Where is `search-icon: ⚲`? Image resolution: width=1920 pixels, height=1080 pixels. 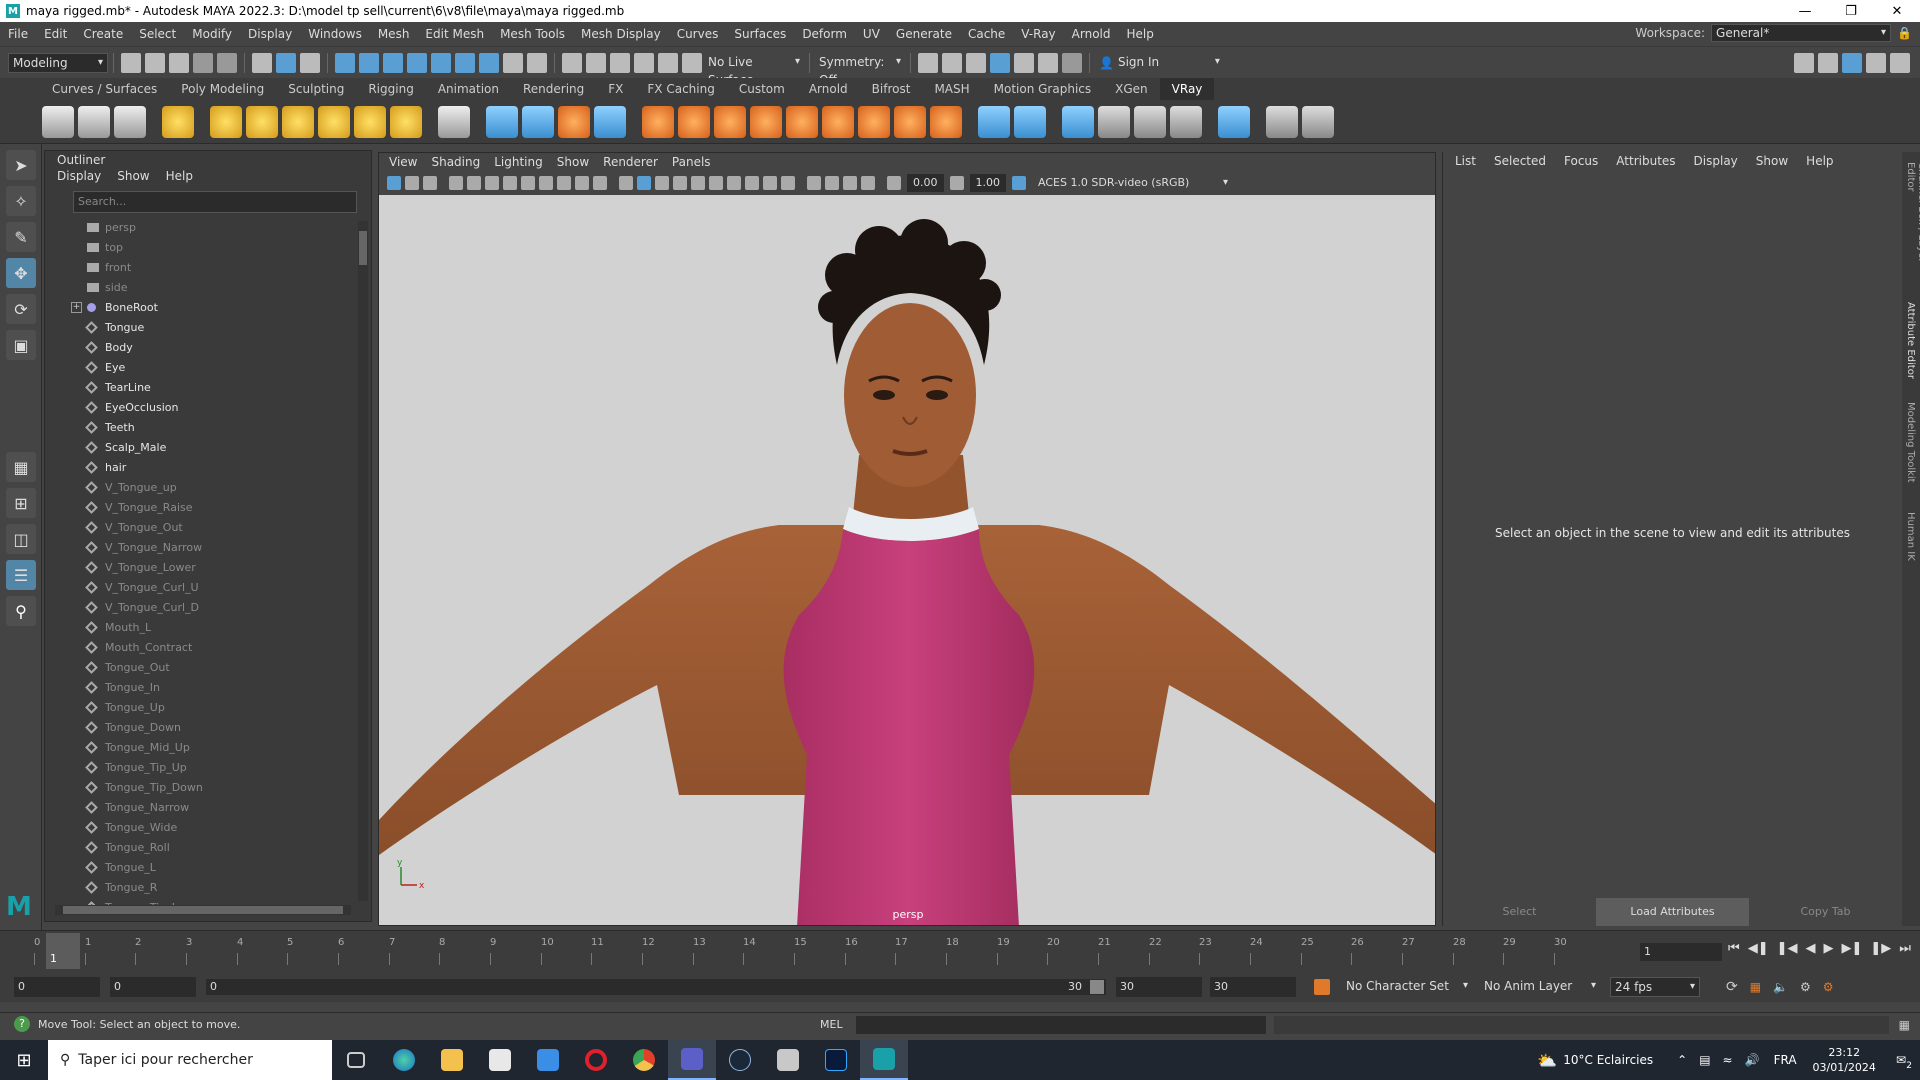
search-icon: ⚲ is located at coordinates (21, 611).